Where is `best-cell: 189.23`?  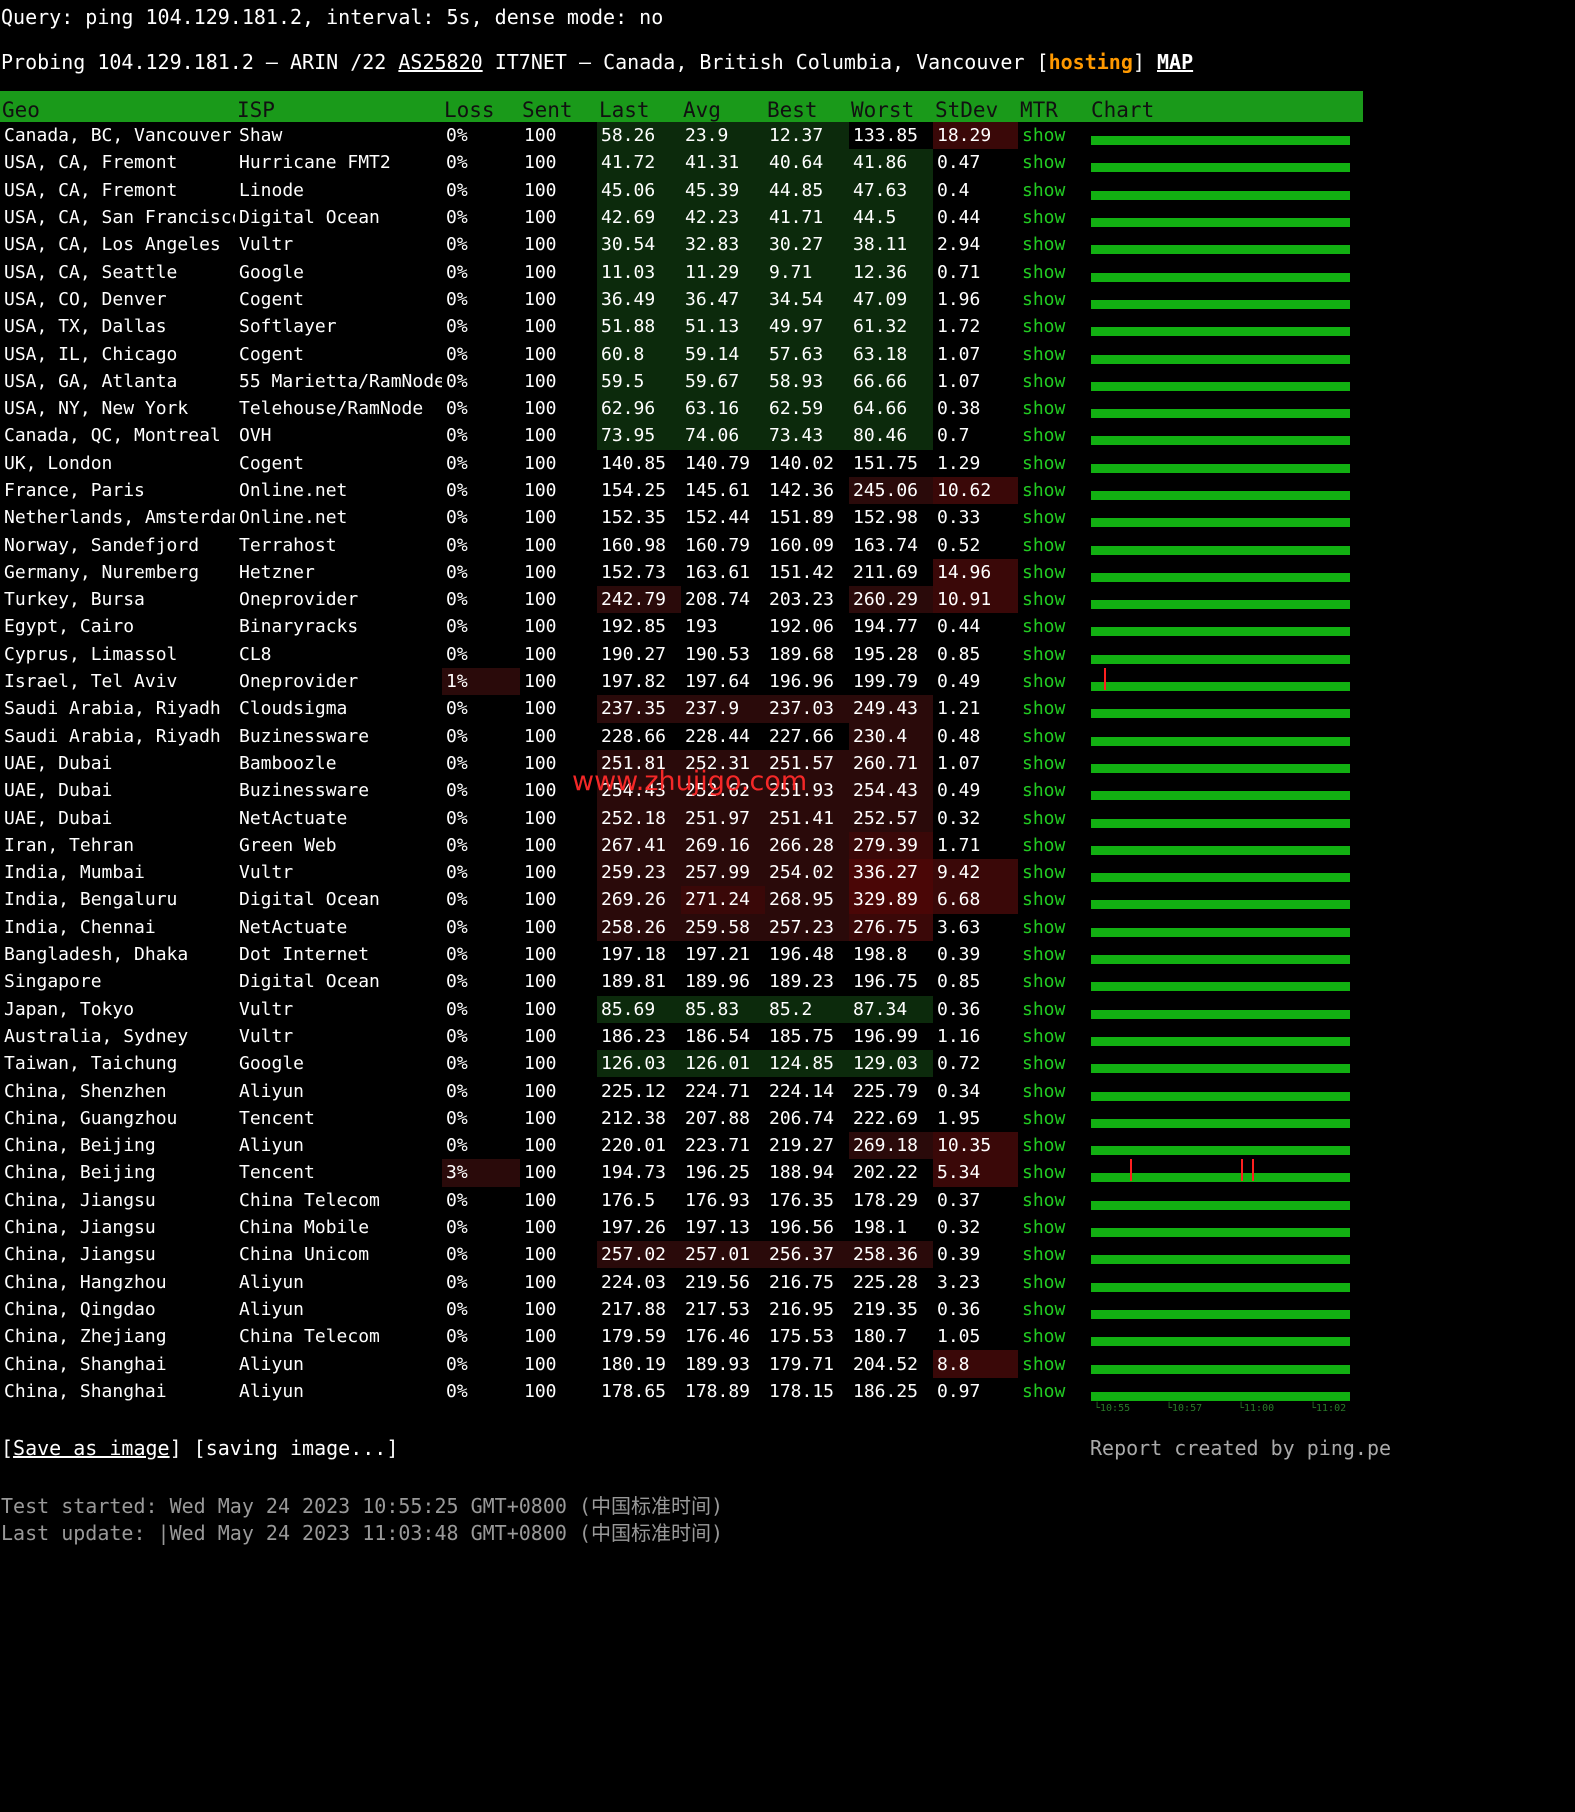
best-cell: 189.23 is located at coordinates (802, 982).